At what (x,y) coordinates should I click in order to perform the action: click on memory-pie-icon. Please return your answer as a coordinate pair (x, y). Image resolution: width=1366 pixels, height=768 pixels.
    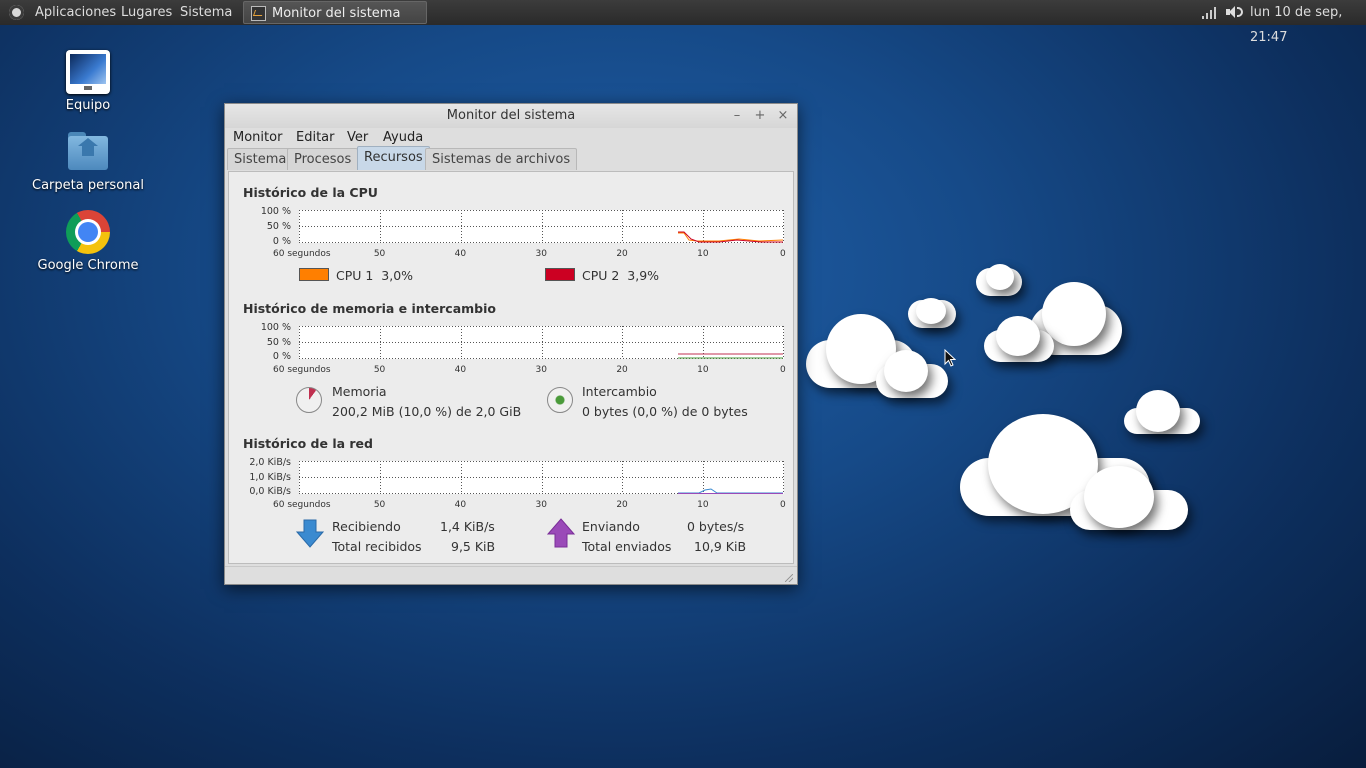
    Looking at the image, I should click on (309, 400).